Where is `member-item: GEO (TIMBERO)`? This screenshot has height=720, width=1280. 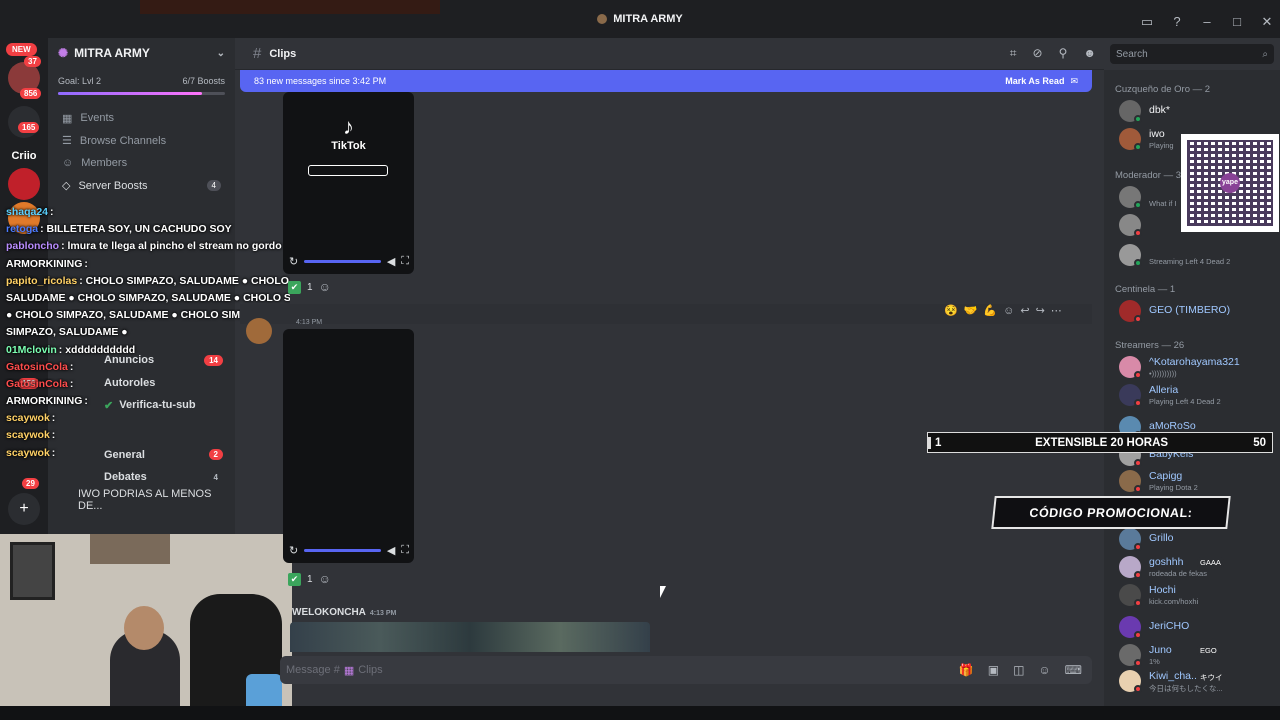 member-item: GEO (TIMBERO) is located at coordinates (1199, 312).